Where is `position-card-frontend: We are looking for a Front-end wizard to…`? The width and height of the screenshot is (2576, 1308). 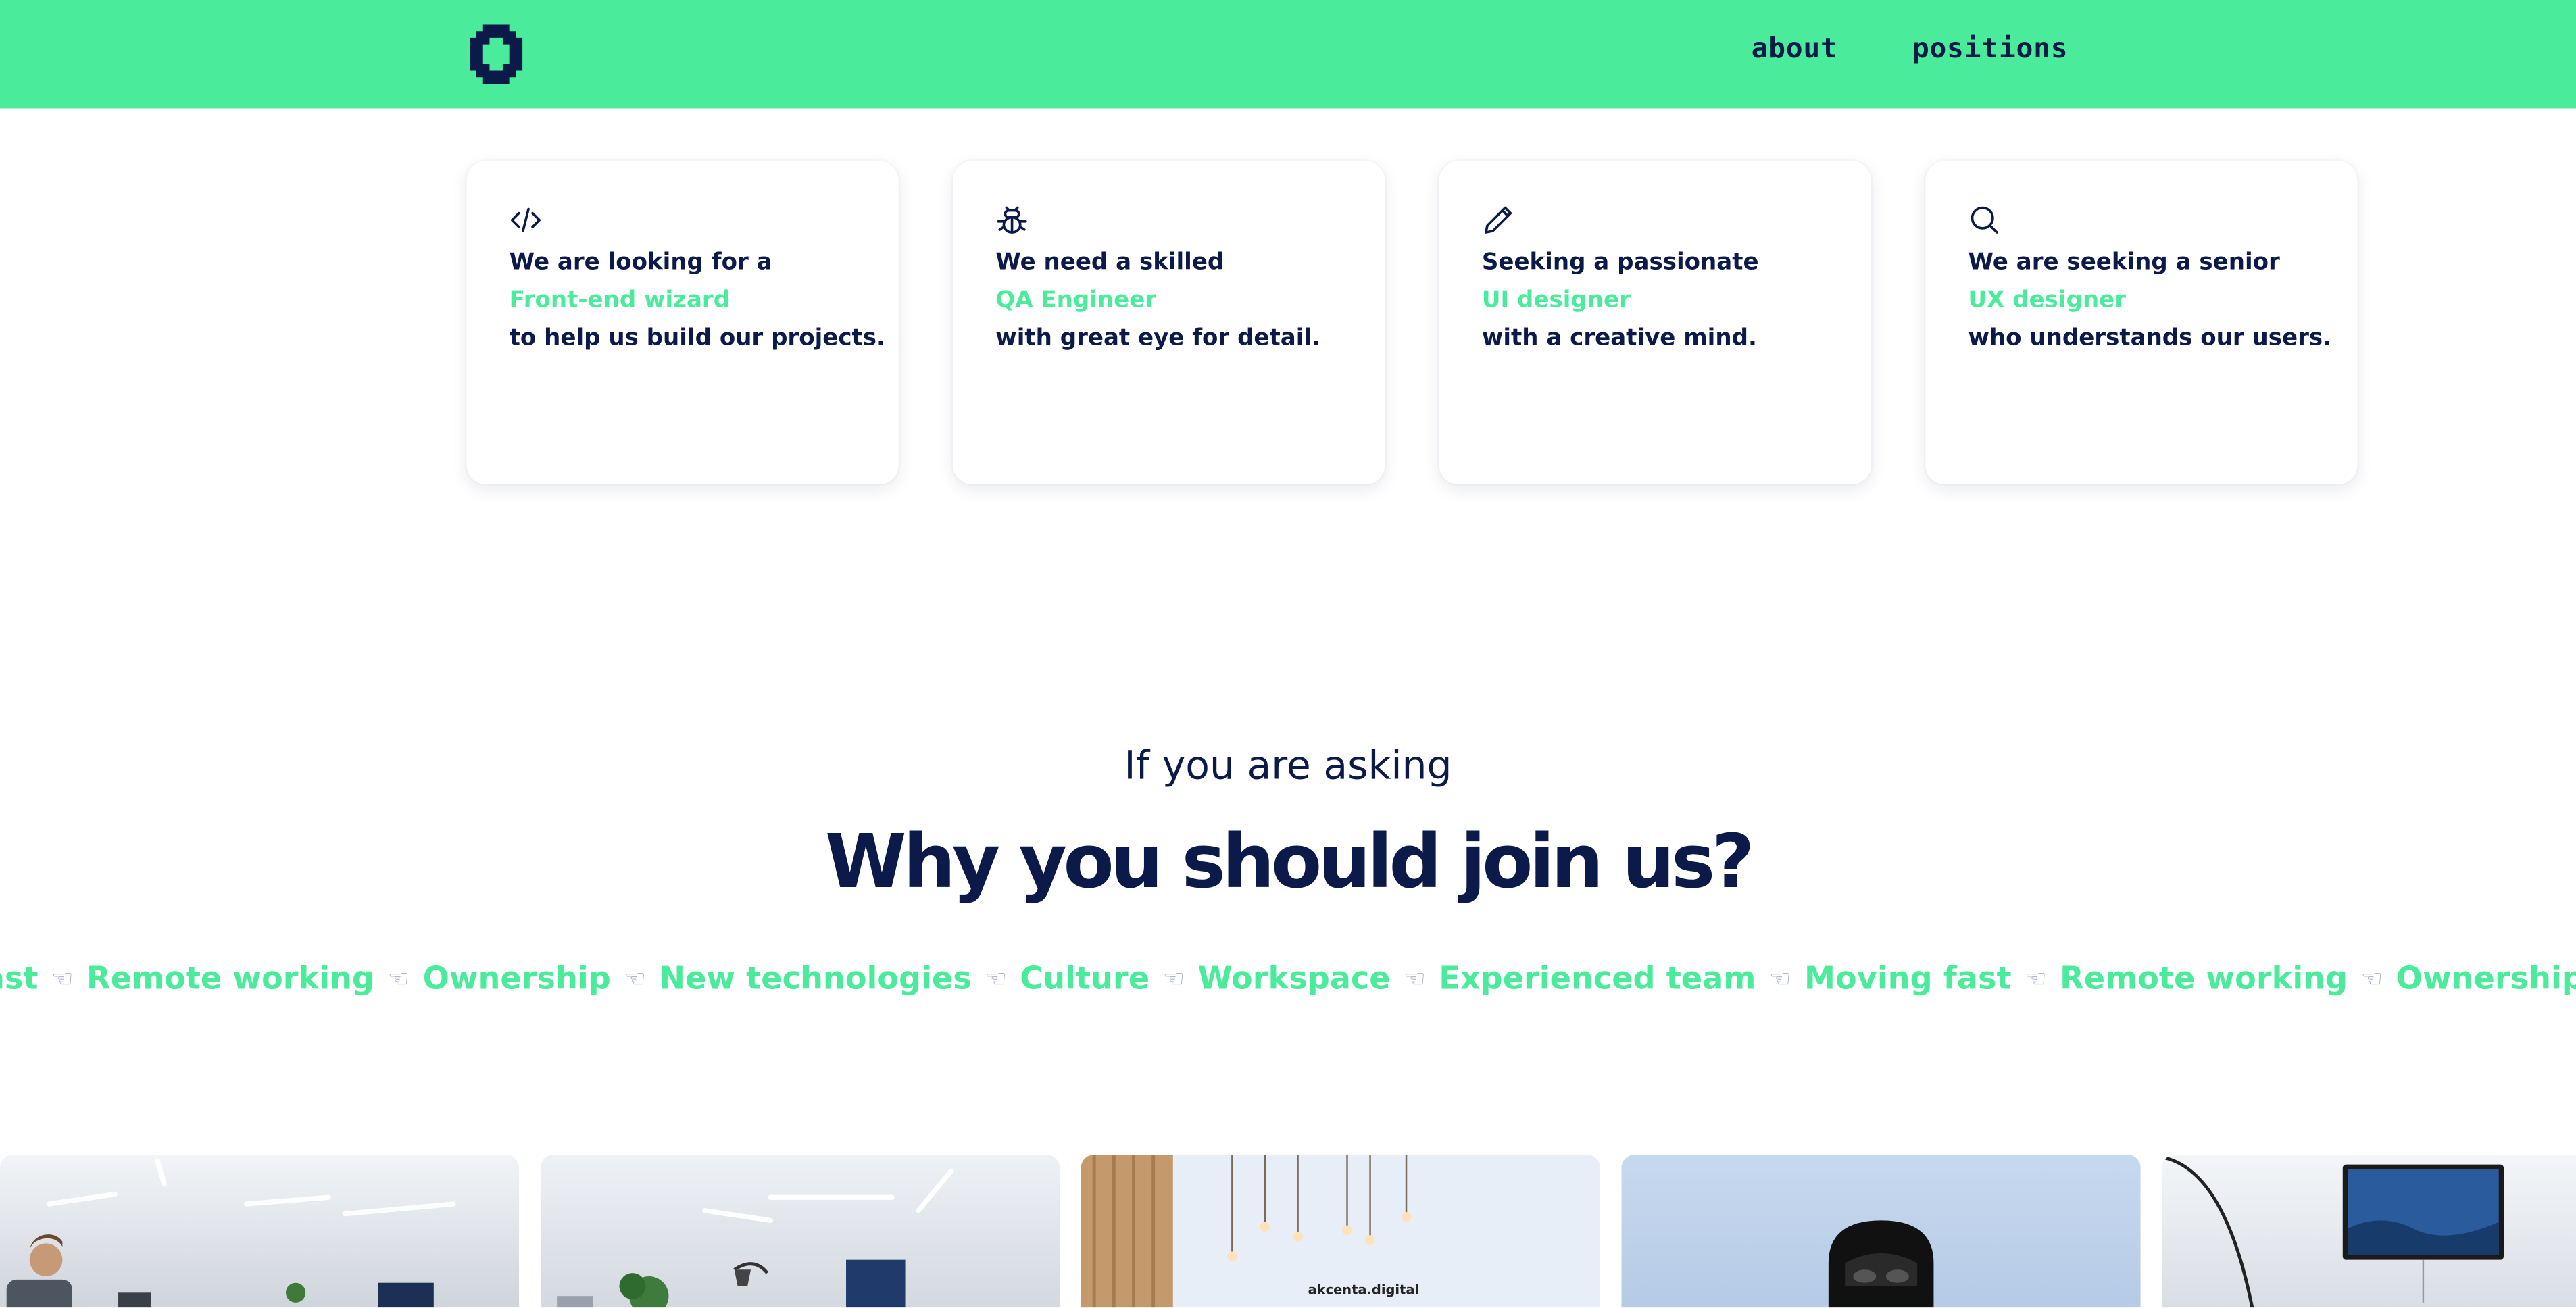
position-card-frontend: We are looking for a Front-end wizard to… is located at coordinates (683, 323).